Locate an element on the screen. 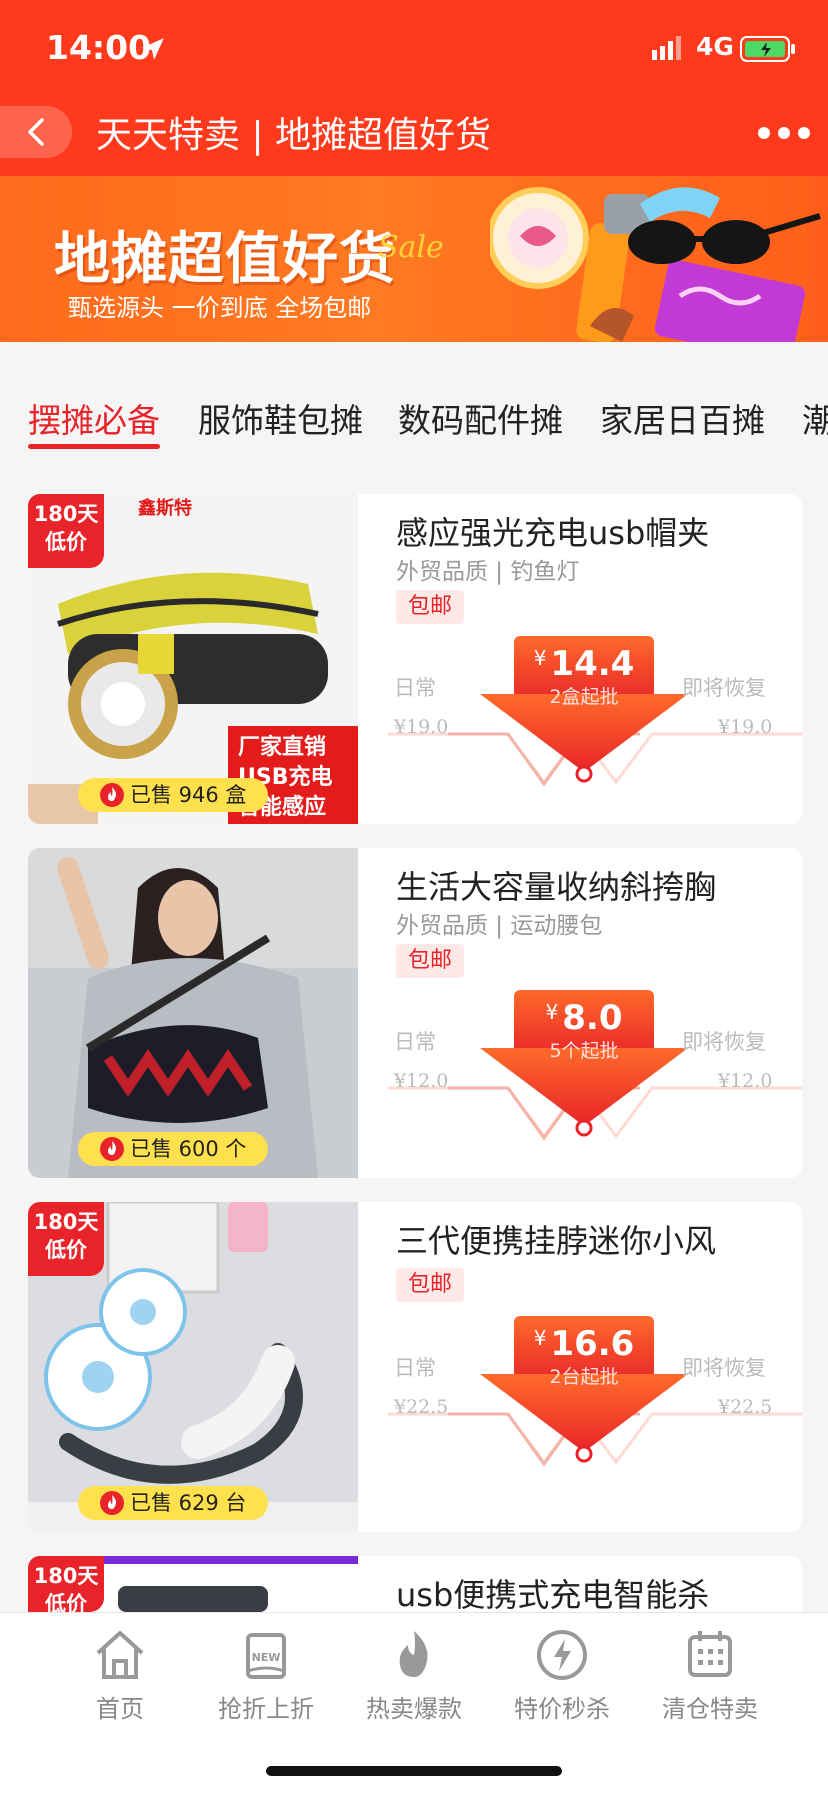 The width and height of the screenshot is (828, 1793). restore-price: ¥22.5 is located at coordinates (745, 1407).